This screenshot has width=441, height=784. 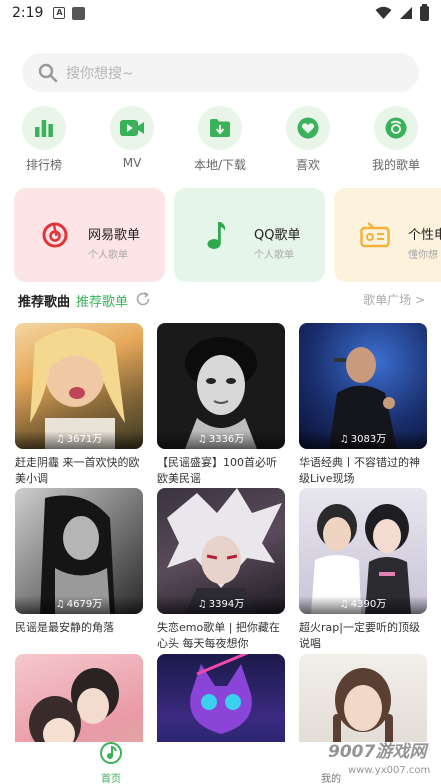 I want to click on recommend-section-header: 推荐歌曲 推荐歌单 歌单广场 >, so click(x=220, y=300).